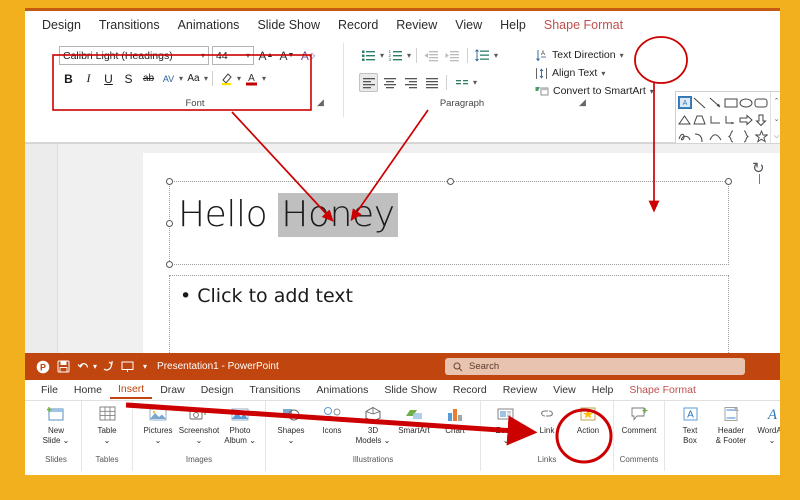  What do you see at coordinates (145, 366) in the screenshot?
I see `customize-quick-access-toolbar-icon: ▾` at bounding box center [145, 366].